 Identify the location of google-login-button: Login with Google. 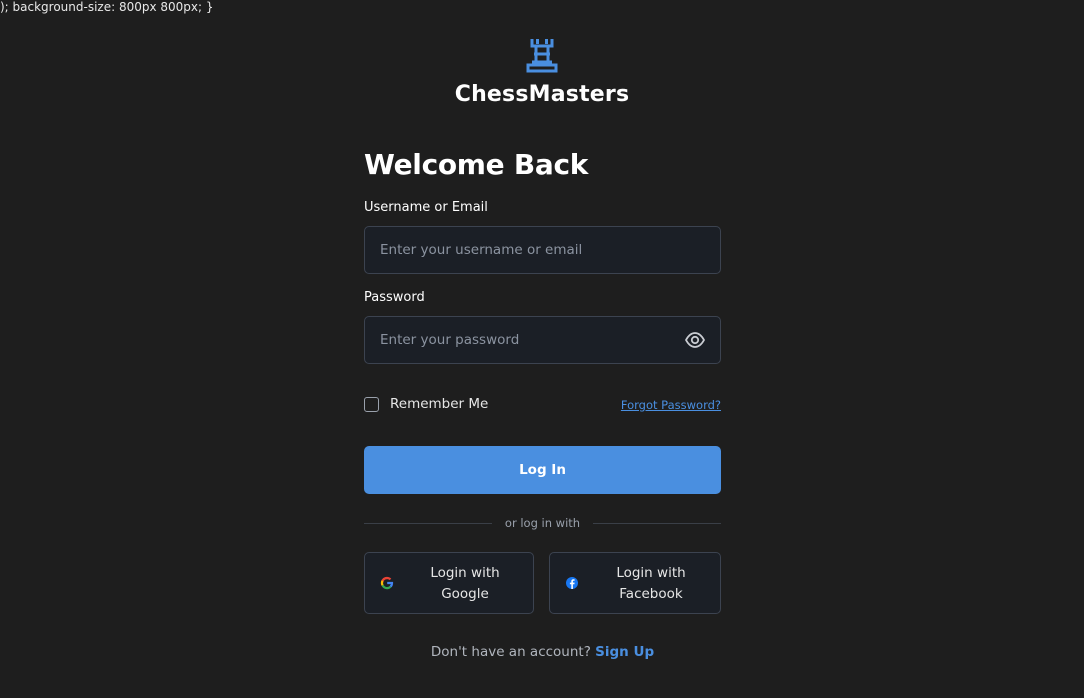
(449, 583).